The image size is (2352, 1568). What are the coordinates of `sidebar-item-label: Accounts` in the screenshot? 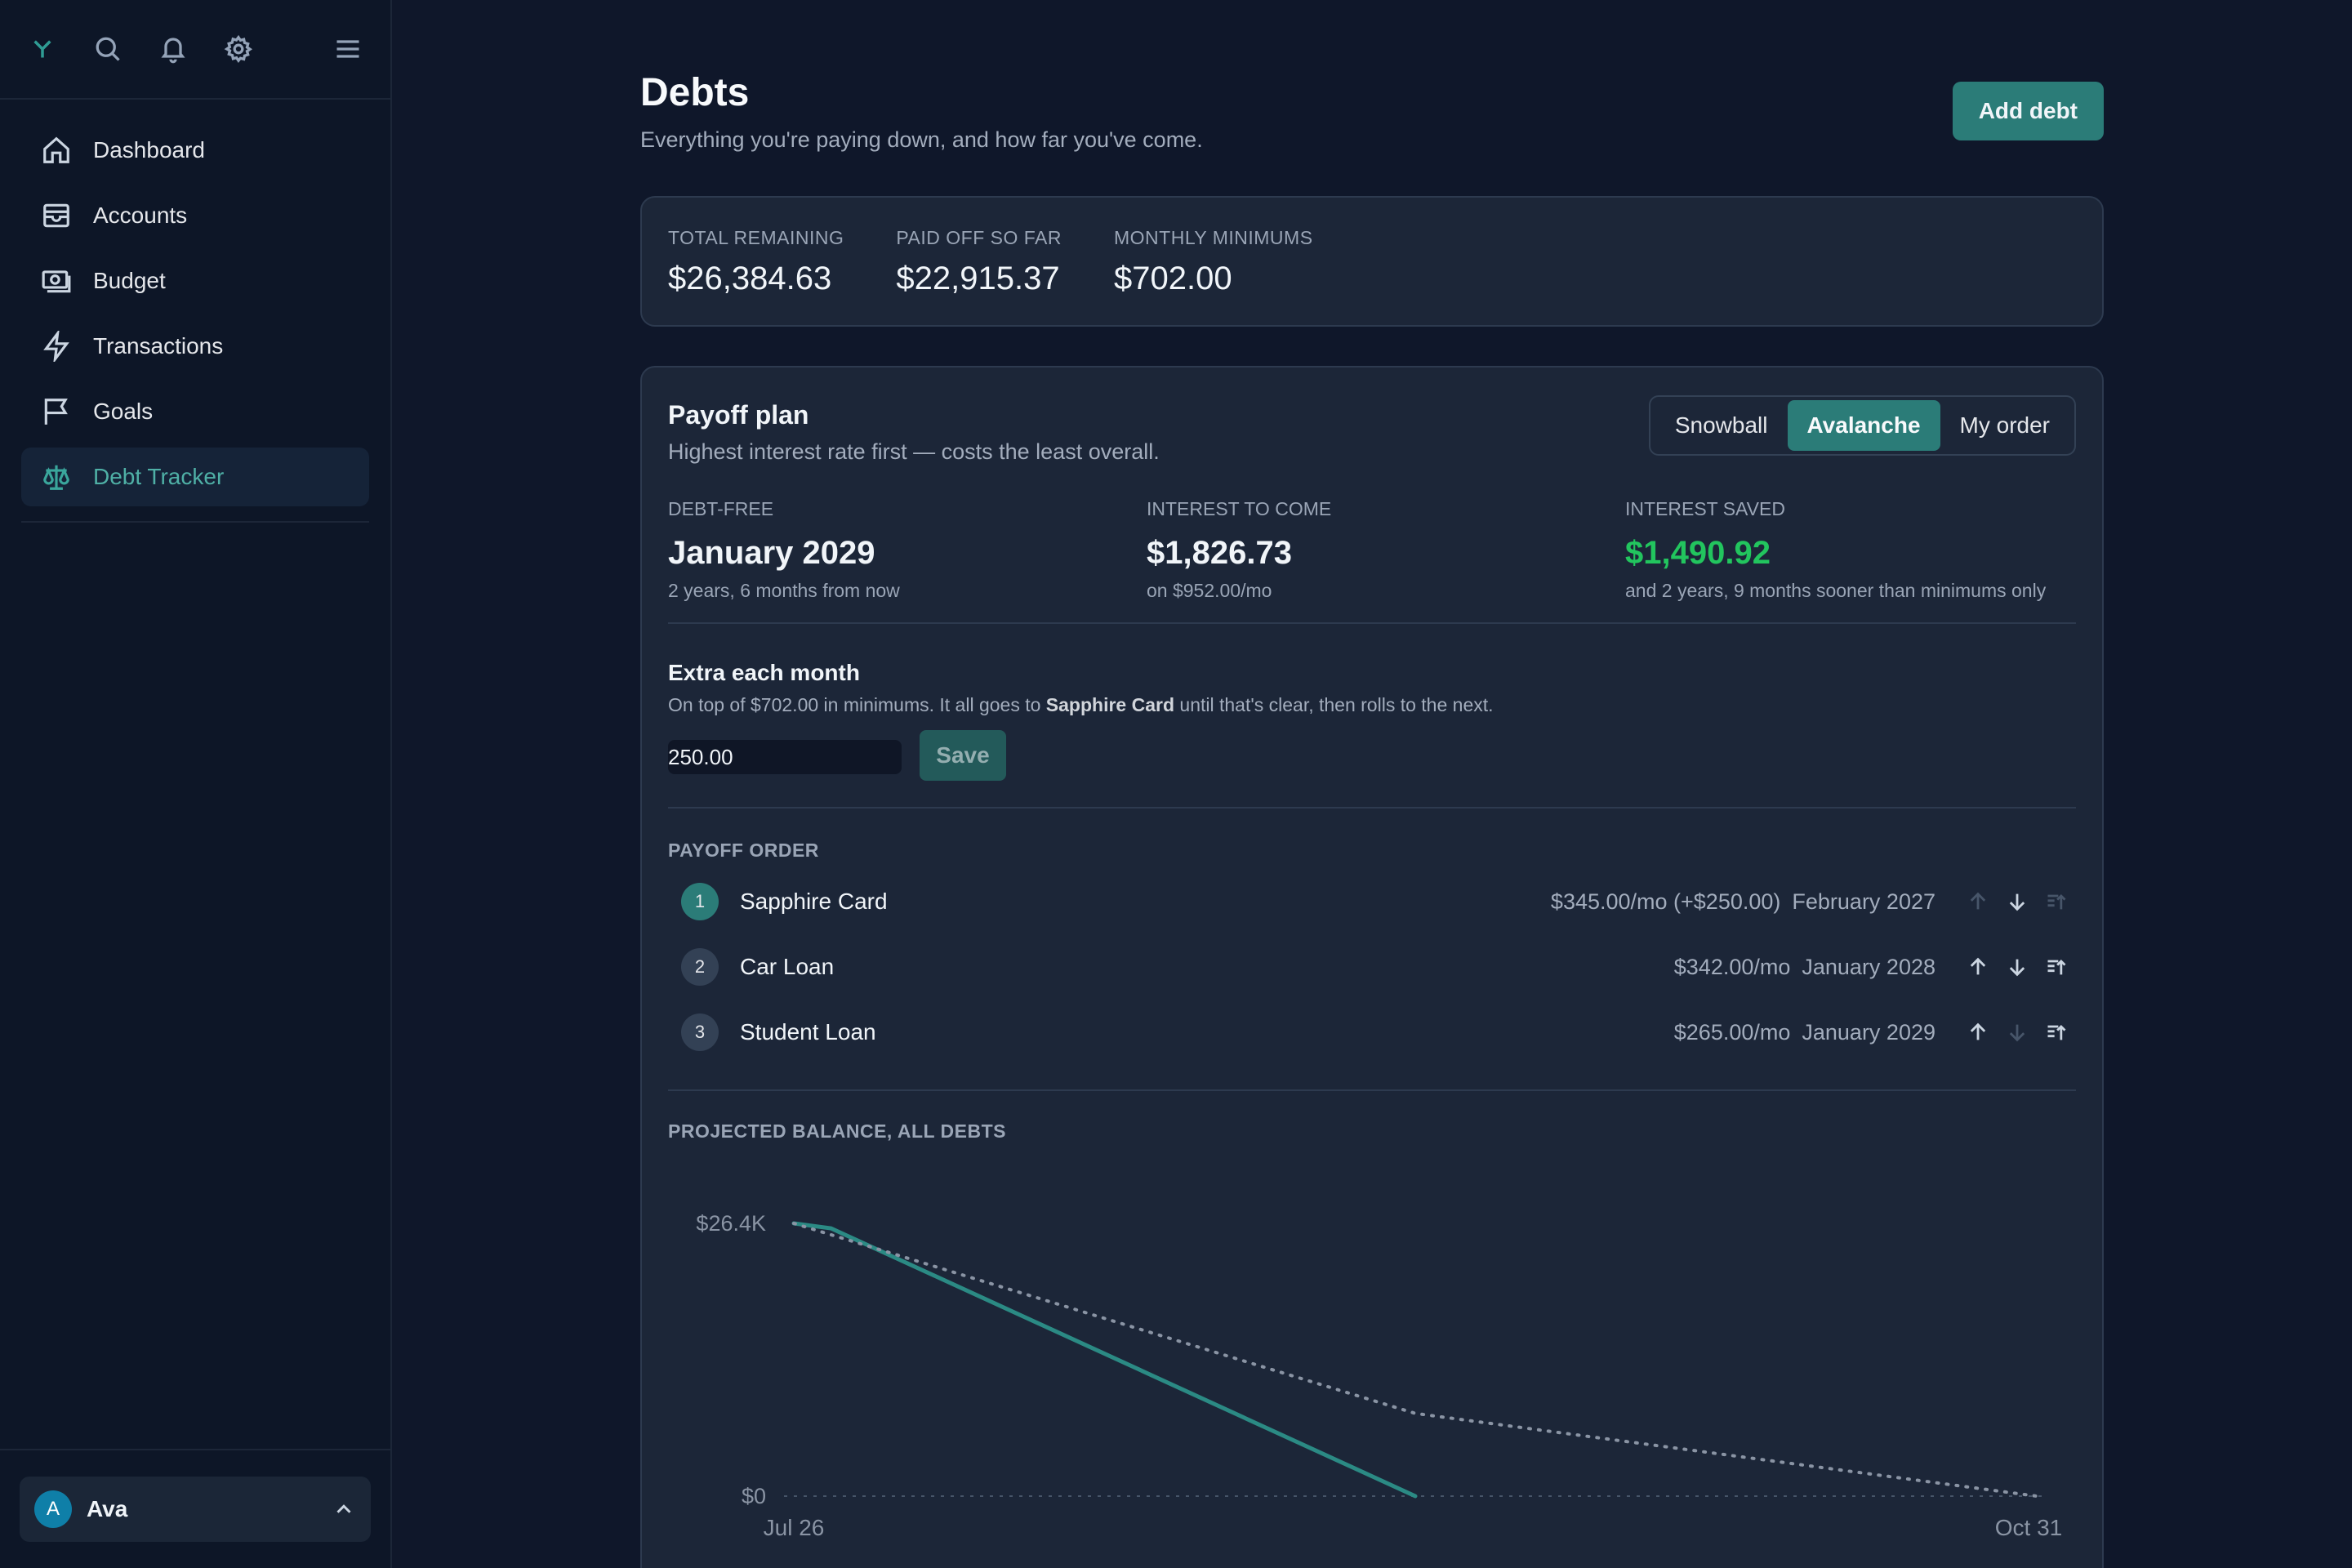 It's located at (140, 216).